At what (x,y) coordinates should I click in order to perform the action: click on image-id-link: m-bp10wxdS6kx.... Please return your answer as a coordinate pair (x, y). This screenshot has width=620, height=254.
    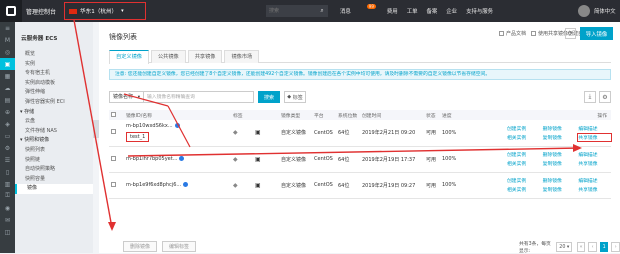
    Looking at the image, I should click on (149, 126).